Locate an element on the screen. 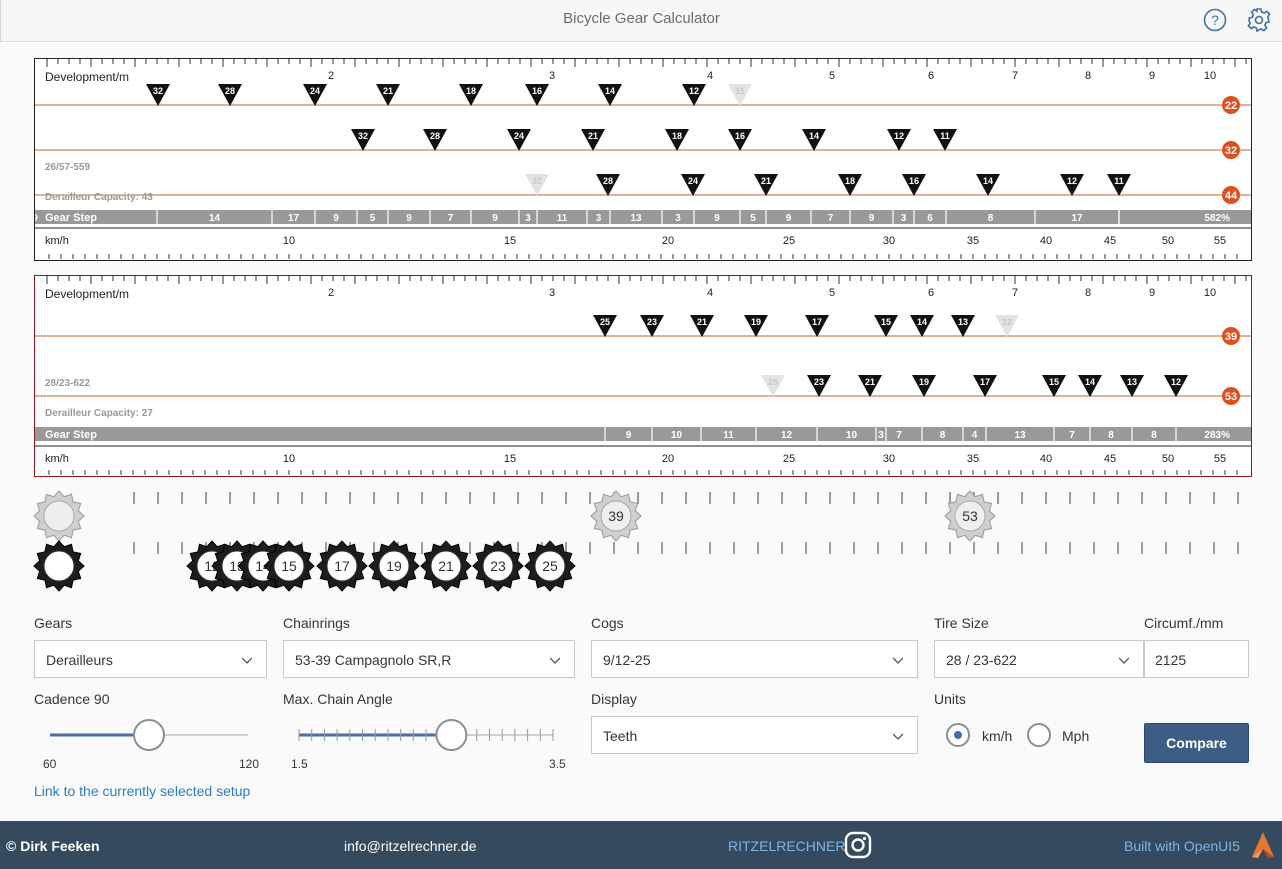  units-kmh-label: km/h is located at coordinates (997, 736).